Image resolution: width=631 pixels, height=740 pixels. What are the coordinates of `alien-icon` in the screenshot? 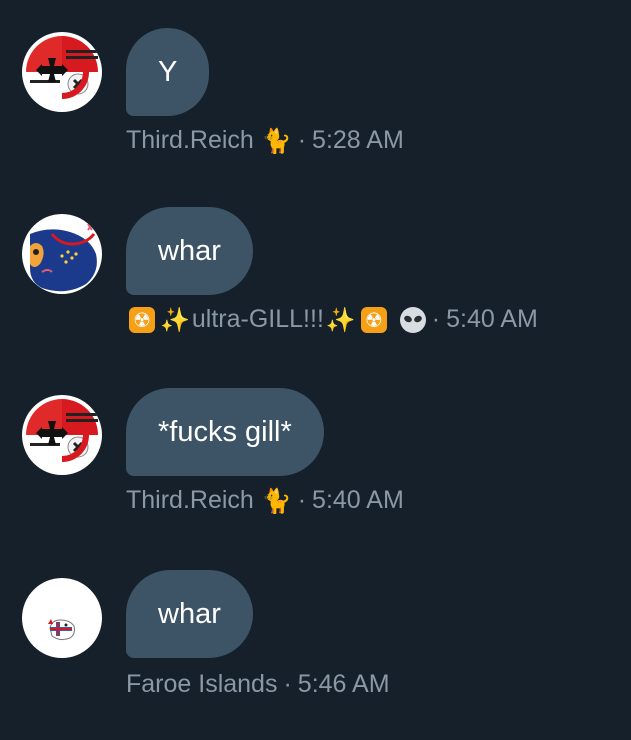 It's located at (412, 319).